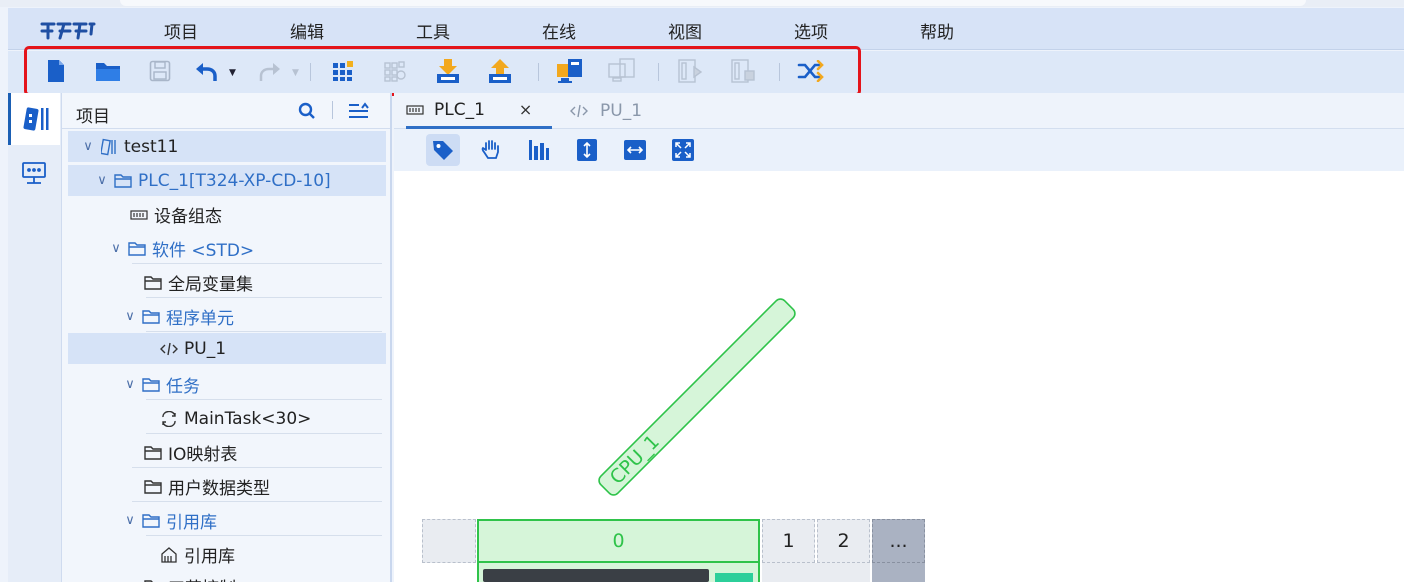 The image size is (1404, 582). What do you see at coordinates (181, 30) in the screenshot?
I see `menu-project: 项目` at bounding box center [181, 30].